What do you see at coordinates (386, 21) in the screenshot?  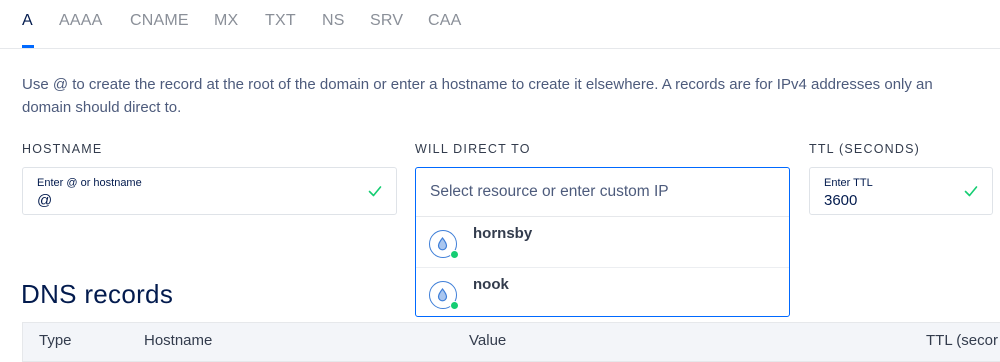 I see `tab-srv: SRV` at bounding box center [386, 21].